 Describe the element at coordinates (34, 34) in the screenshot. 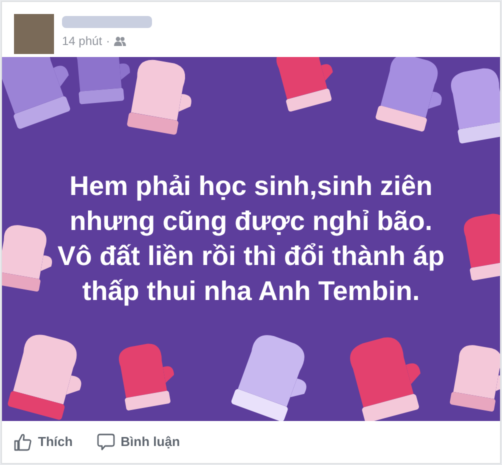

I see `avatar-placeholder` at that location.